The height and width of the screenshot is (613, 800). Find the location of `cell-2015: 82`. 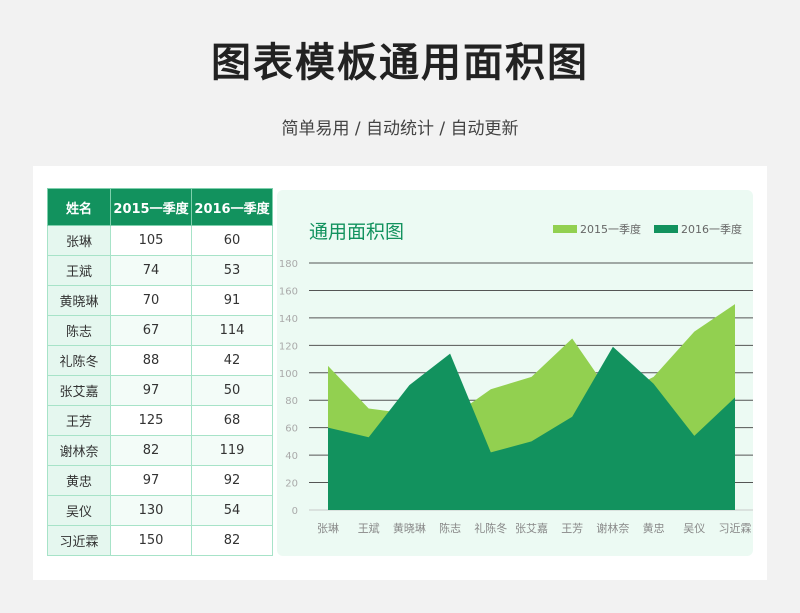

cell-2015: 82 is located at coordinates (151, 450).